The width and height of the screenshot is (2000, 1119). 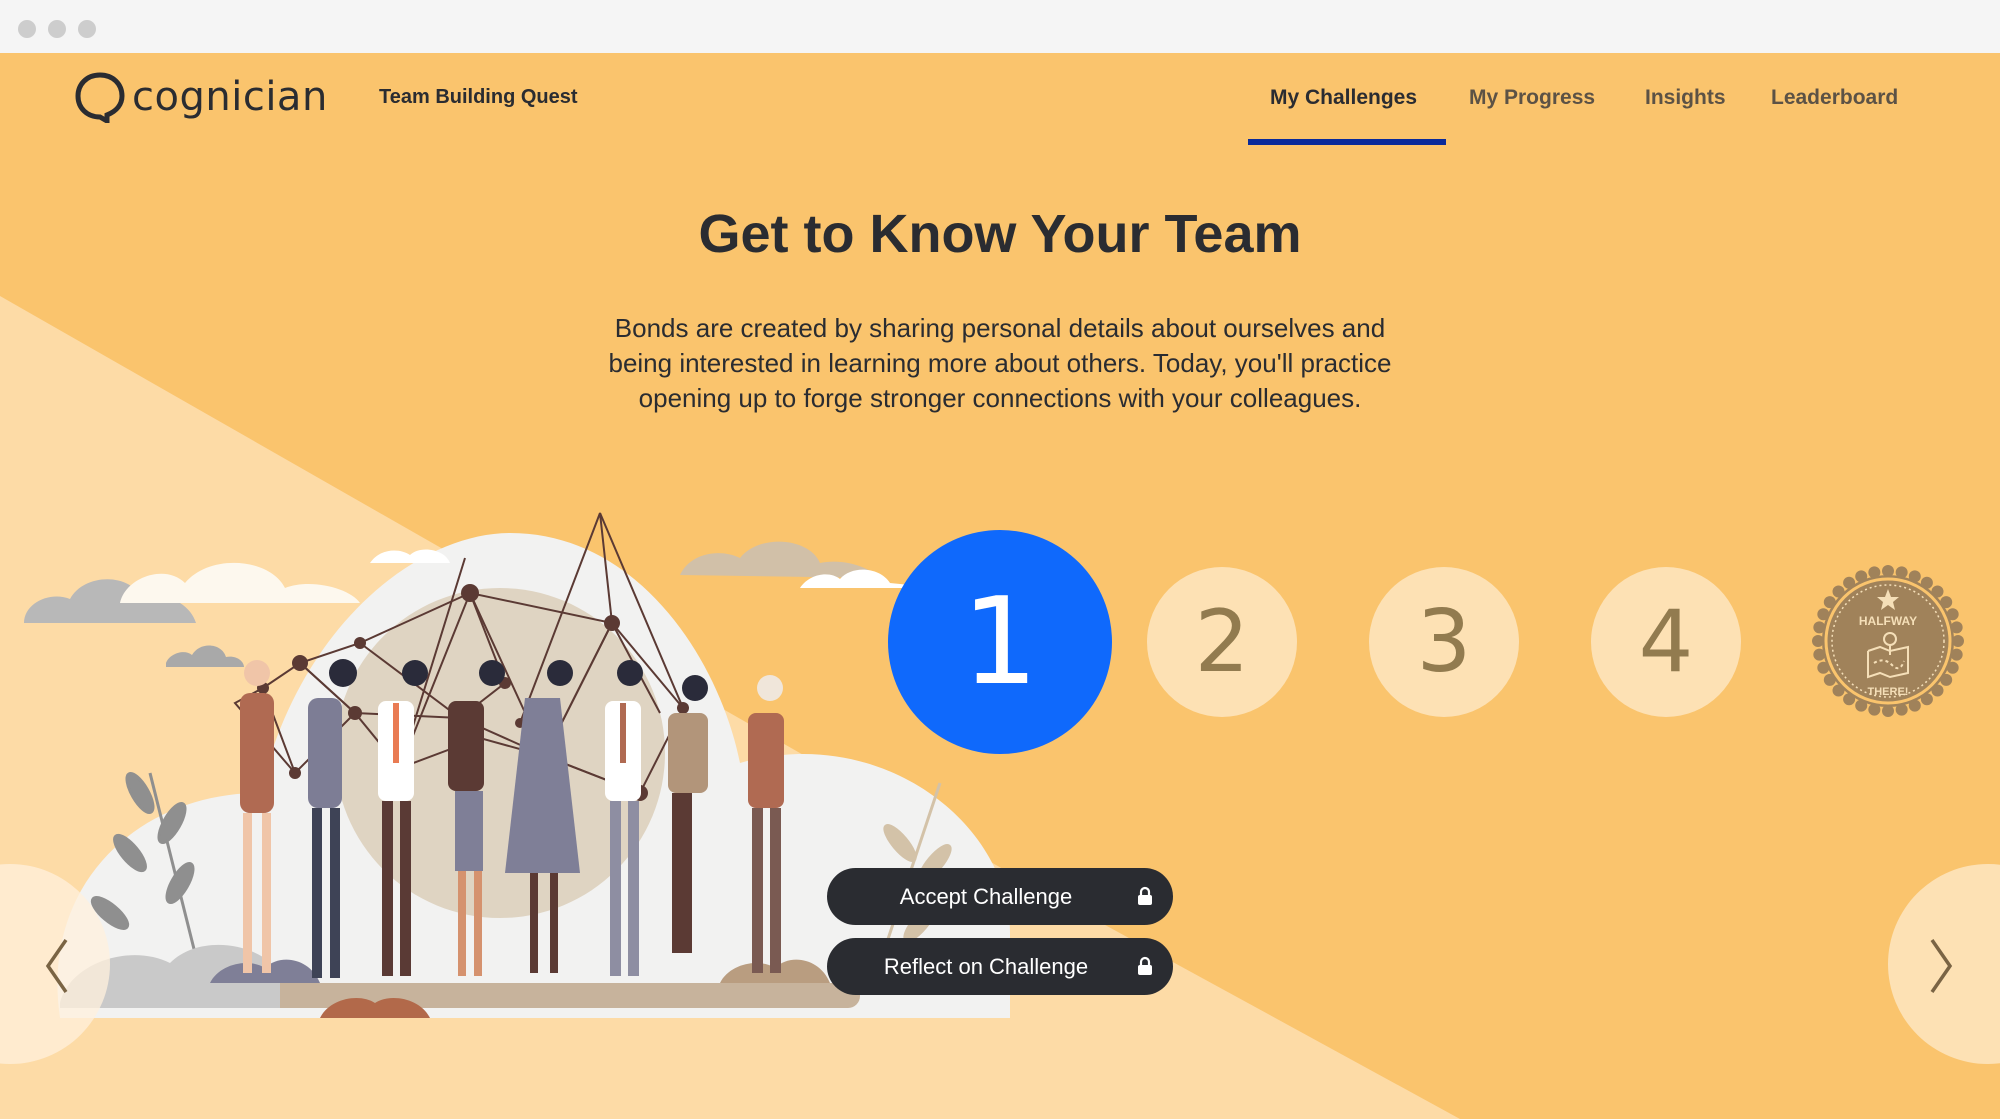 I want to click on tab-insights: Insights, so click(x=1685, y=98).